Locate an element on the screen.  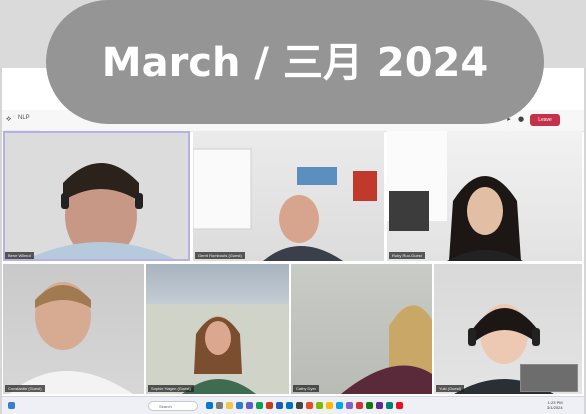
excel-icon is located at coordinates (259, 405).